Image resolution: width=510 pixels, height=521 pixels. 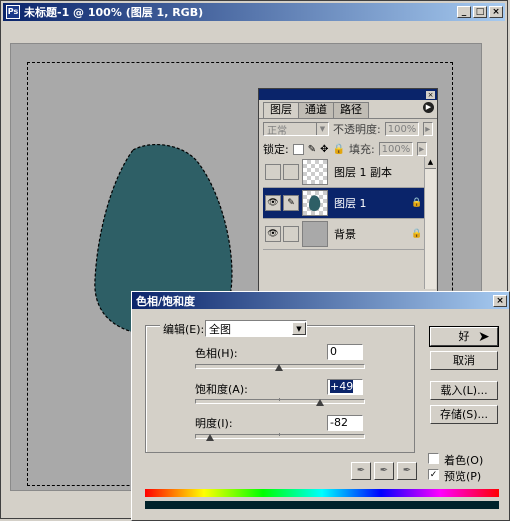 What do you see at coordinates (428, 107) in the screenshot?
I see `palette-menu-icon: ▶` at bounding box center [428, 107].